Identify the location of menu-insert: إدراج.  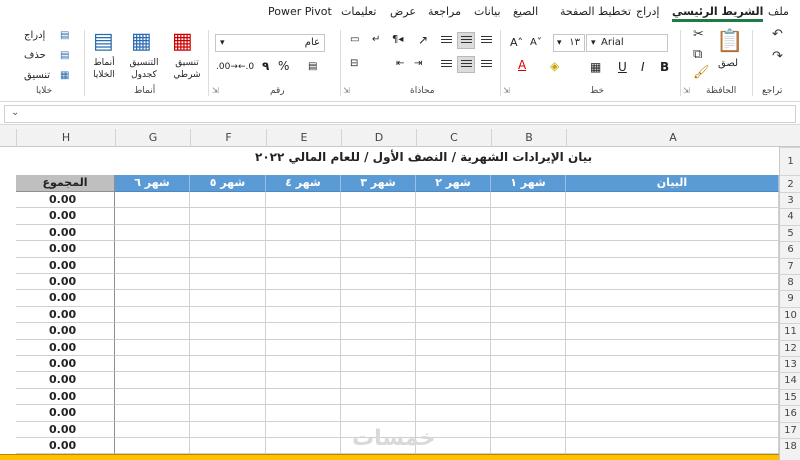
(647, 11).